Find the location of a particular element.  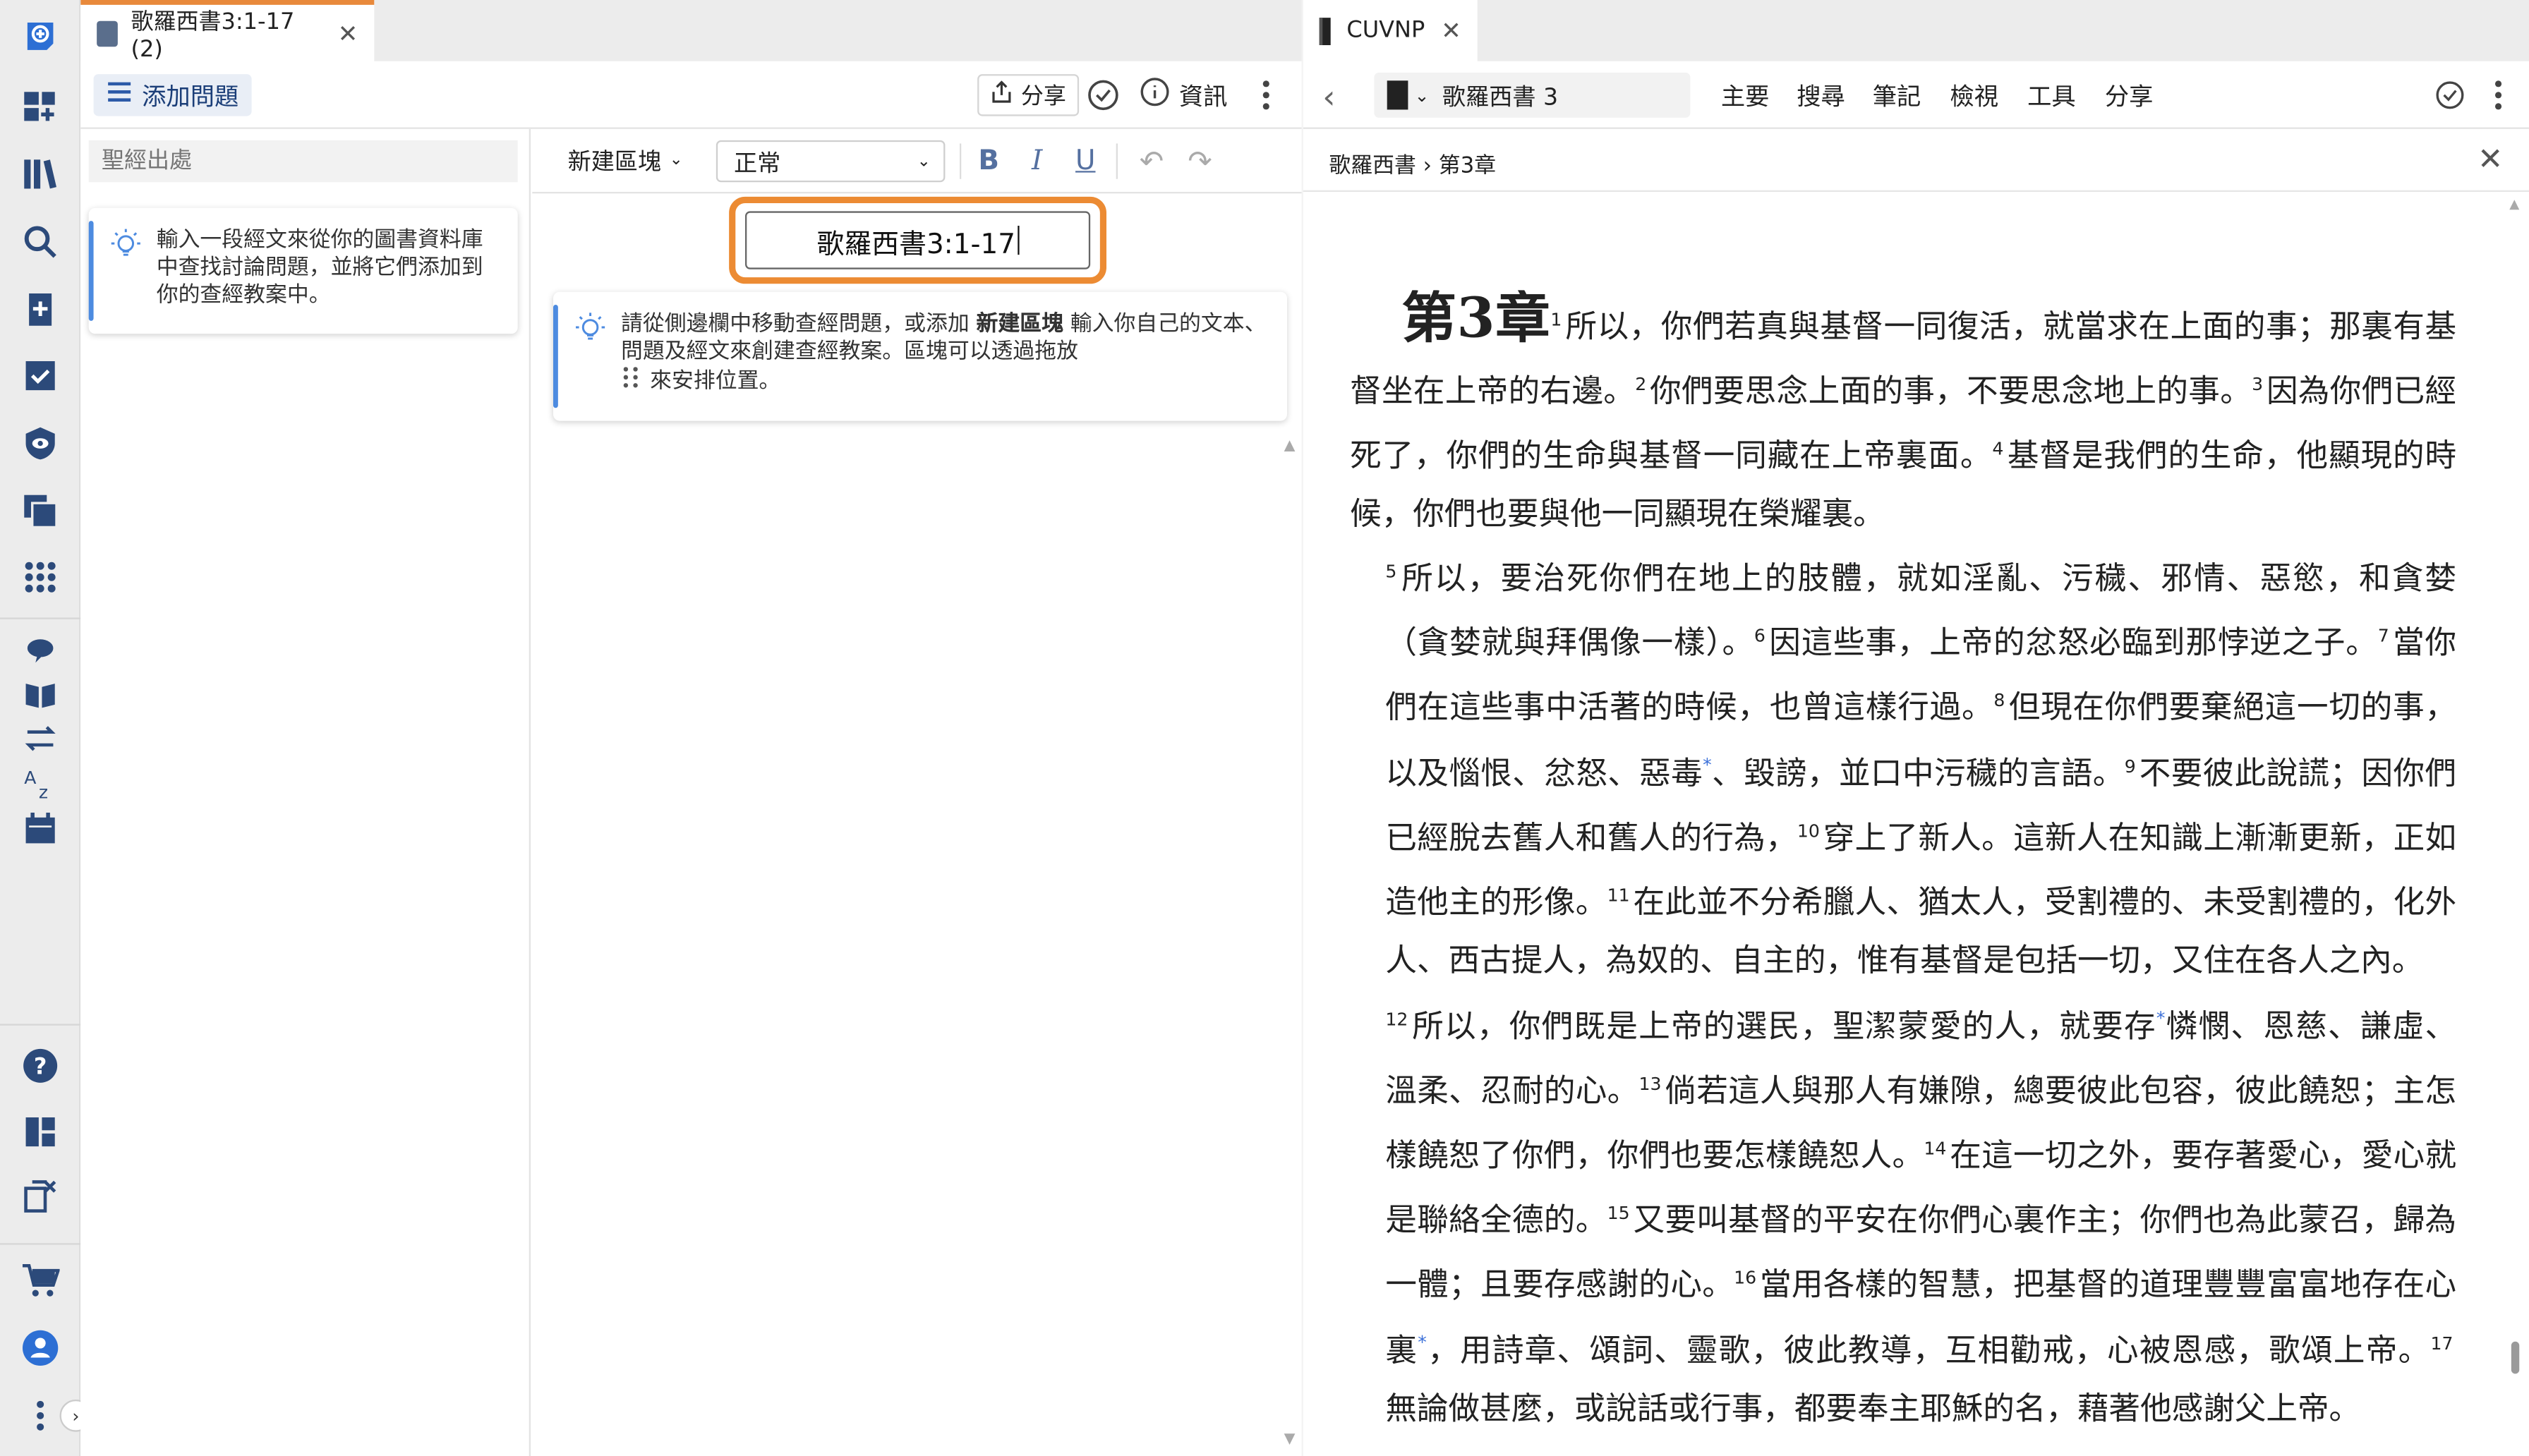

menu-main: 主要 is located at coordinates (1745, 96).